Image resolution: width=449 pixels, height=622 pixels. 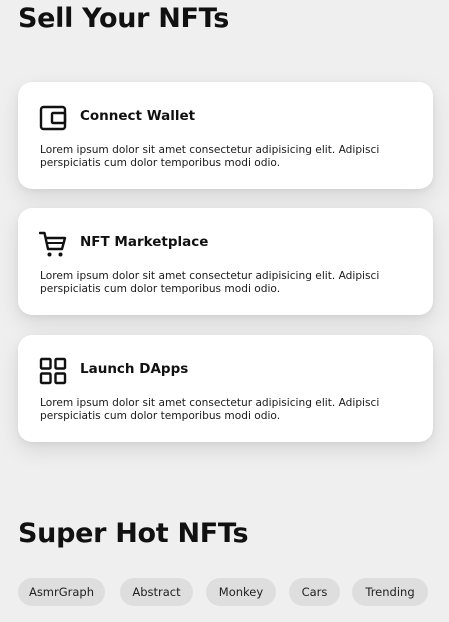 I want to click on filter-chip-trending: Trending, so click(x=390, y=592).